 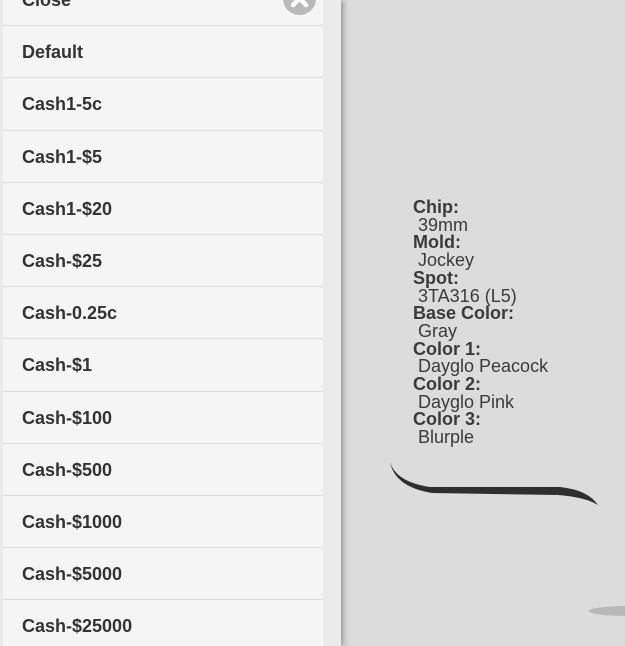 What do you see at coordinates (163, 365) in the screenshot?
I see `menu-item-cash-1: Cash-$1` at bounding box center [163, 365].